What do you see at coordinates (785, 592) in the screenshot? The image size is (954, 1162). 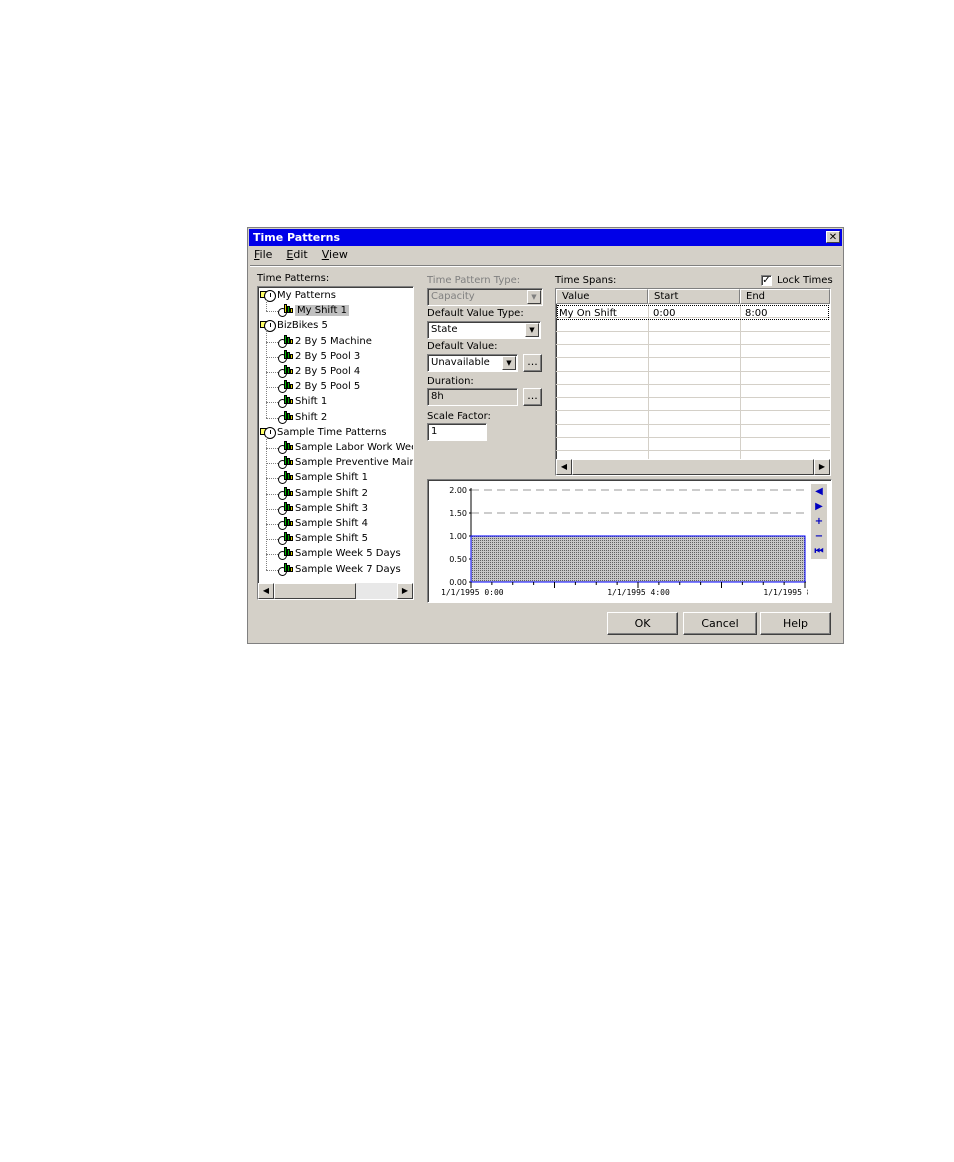 I see `x-tick-label: 1/1/1995 8:00` at bounding box center [785, 592].